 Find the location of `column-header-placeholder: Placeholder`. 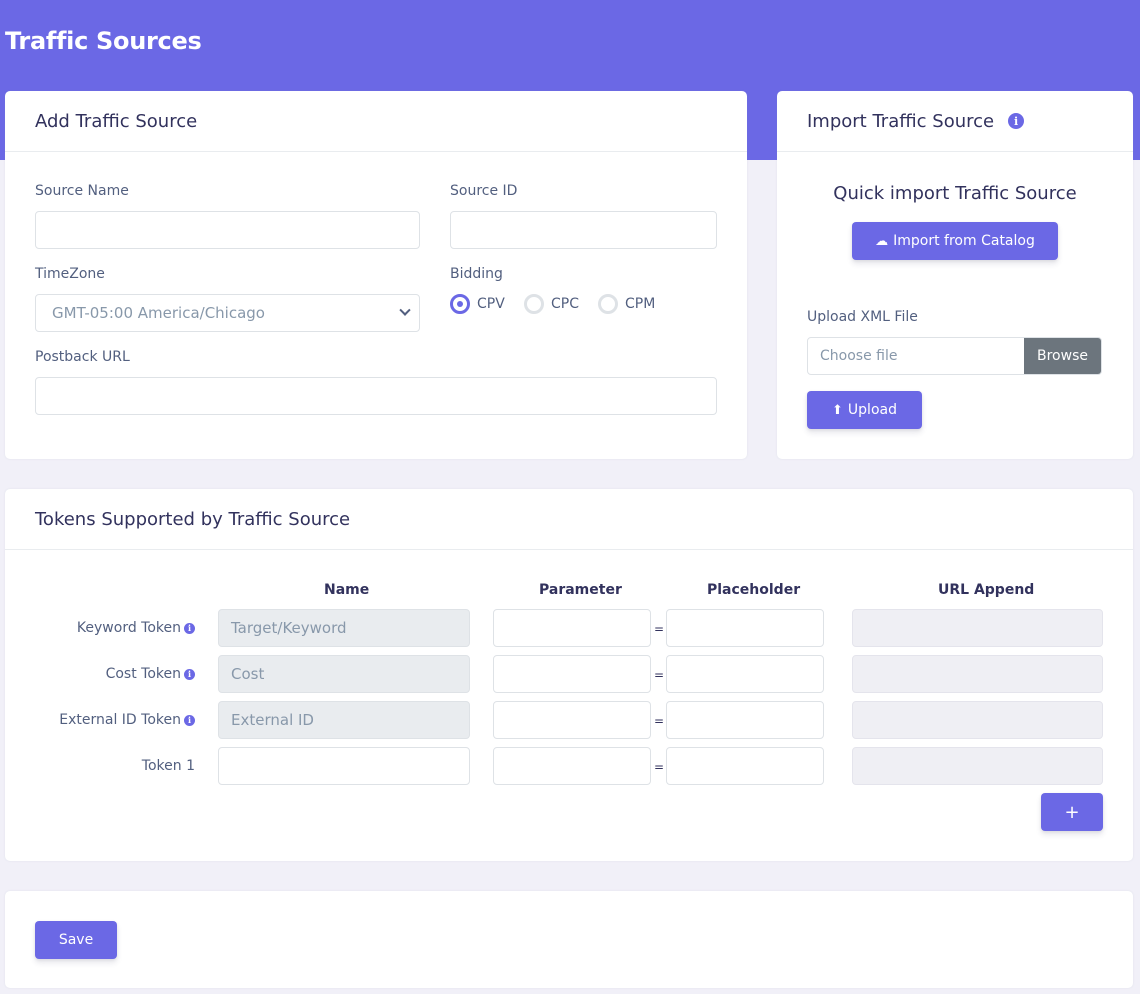

column-header-placeholder: Placeholder is located at coordinates (754, 590).